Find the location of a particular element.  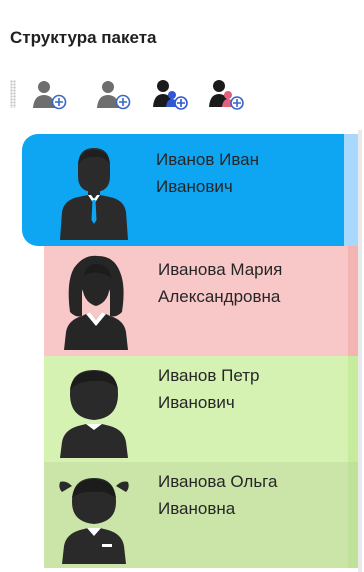

add-adult-female-button is located at coordinates (114, 94).